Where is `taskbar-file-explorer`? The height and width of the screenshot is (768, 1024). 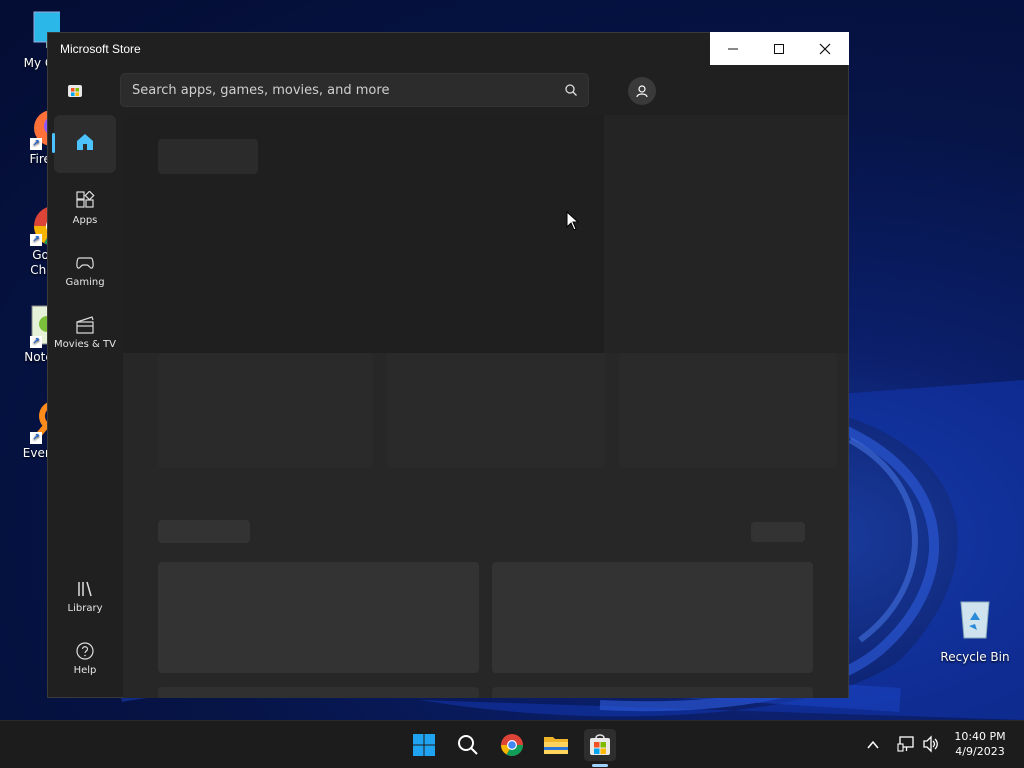 taskbar-file-explorer is located at coordinates (556, 745).